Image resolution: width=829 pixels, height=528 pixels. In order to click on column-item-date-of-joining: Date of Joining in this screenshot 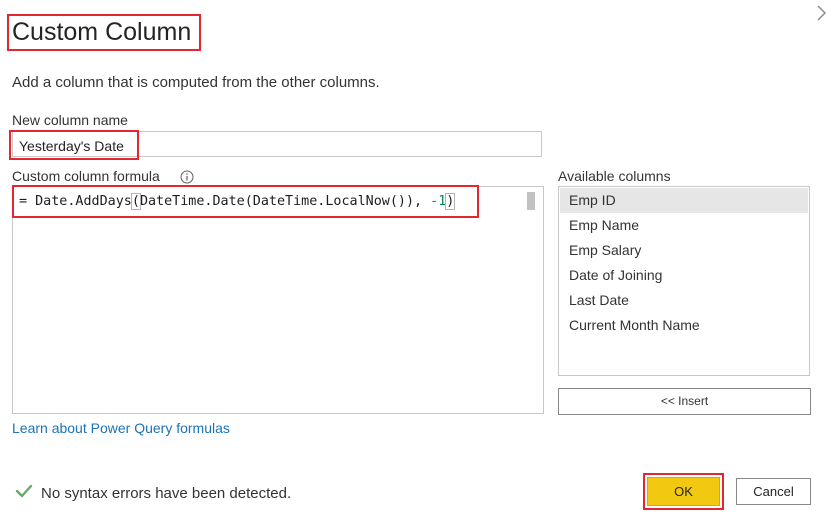, I will do `click(684, 275)`.